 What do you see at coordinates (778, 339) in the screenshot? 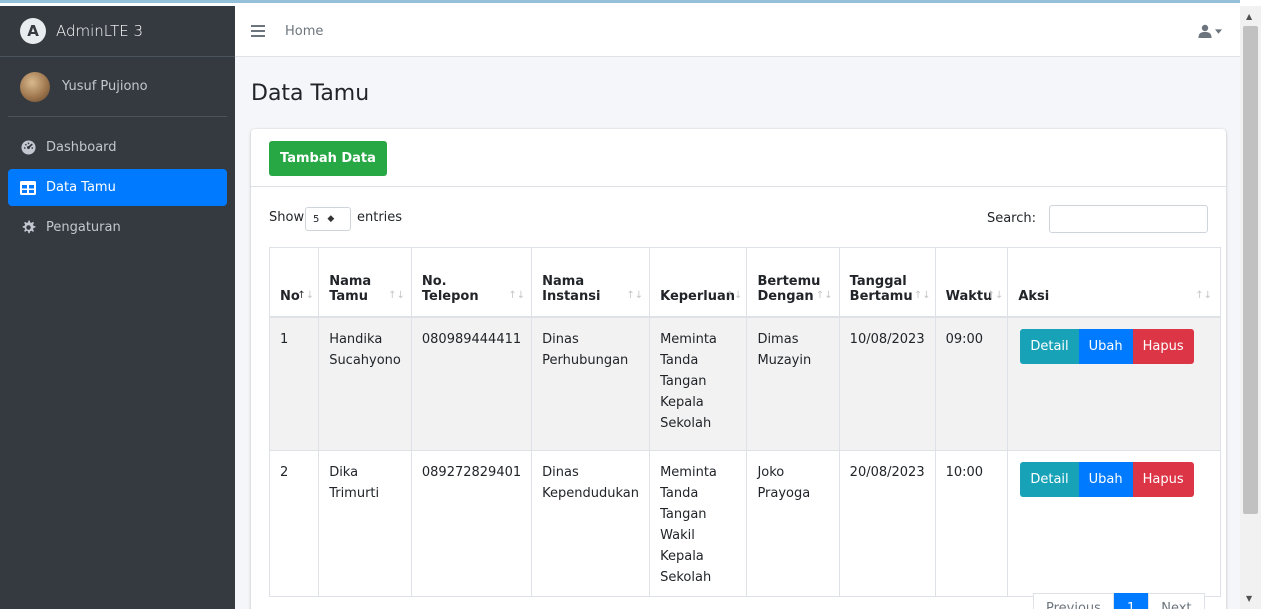
I see `cell-text: Dimas` at bounding box center [778, 339].